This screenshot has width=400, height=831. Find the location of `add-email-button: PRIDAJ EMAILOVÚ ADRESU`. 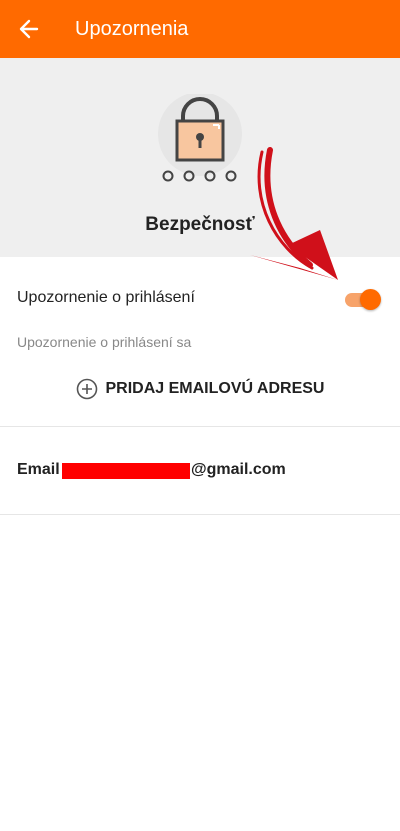

add-email-button: PRIDAJ EMAILOVÚ ADRESU is located at coordinates (200, 389).